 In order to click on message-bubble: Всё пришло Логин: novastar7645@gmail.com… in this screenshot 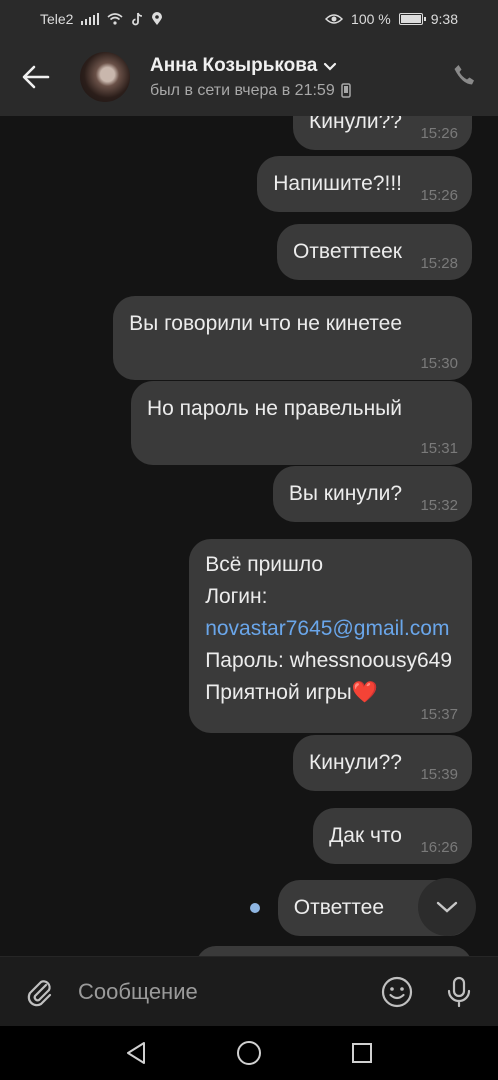, I will do `click(330, 636)`.